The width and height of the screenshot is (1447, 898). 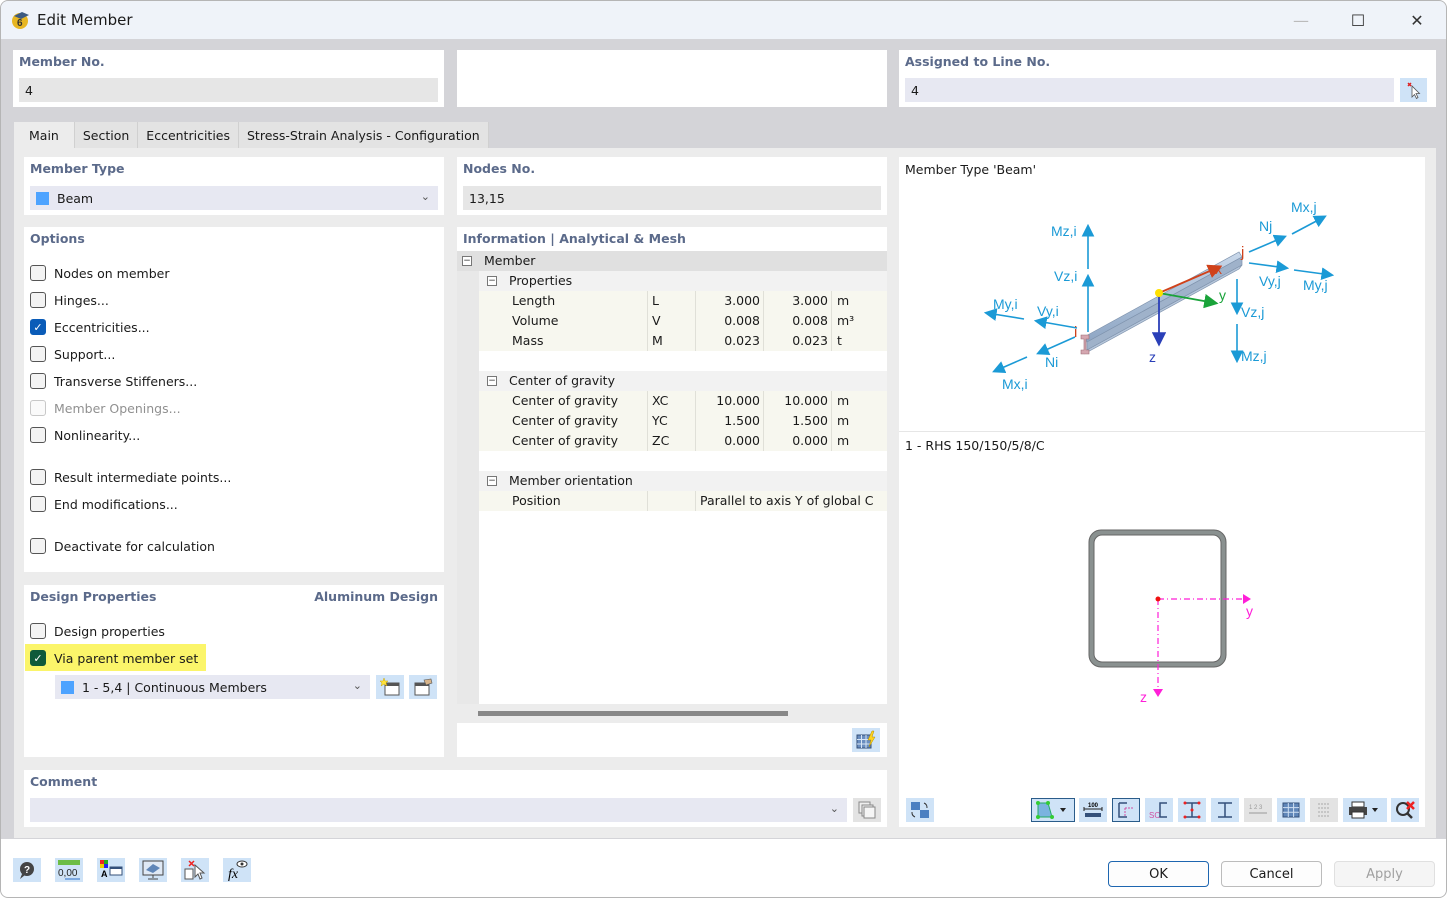 I want to click on edit-member-set-button, so click(x=423, y=687).